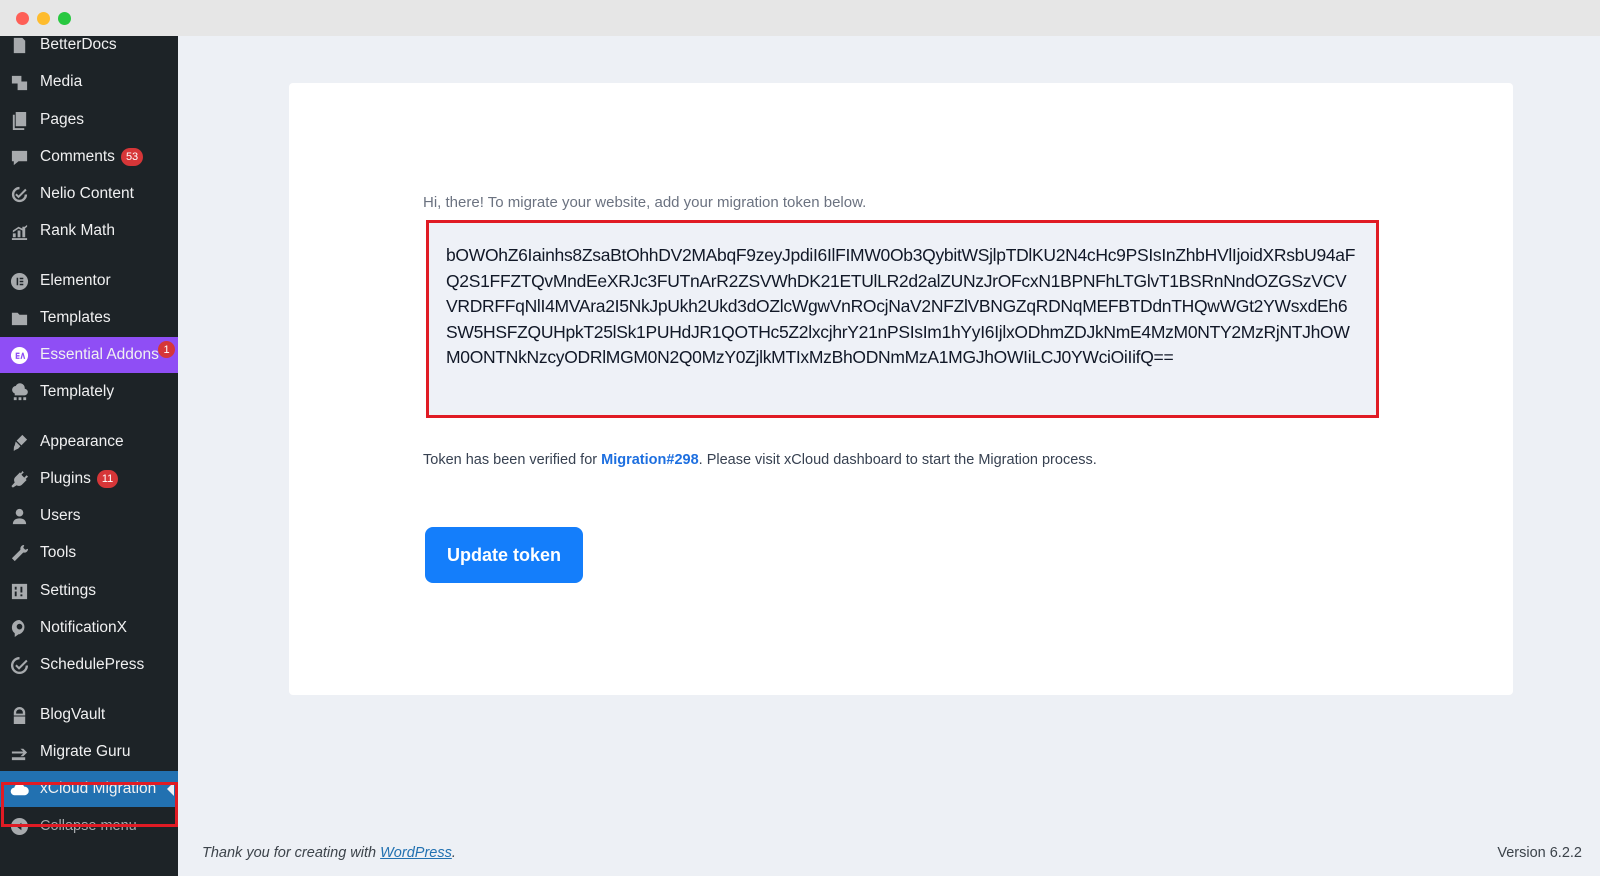 The height and width of the screenshot is (876, 1600). I want to click on verified-prefix: Token has been verified for, so click(512, 460).